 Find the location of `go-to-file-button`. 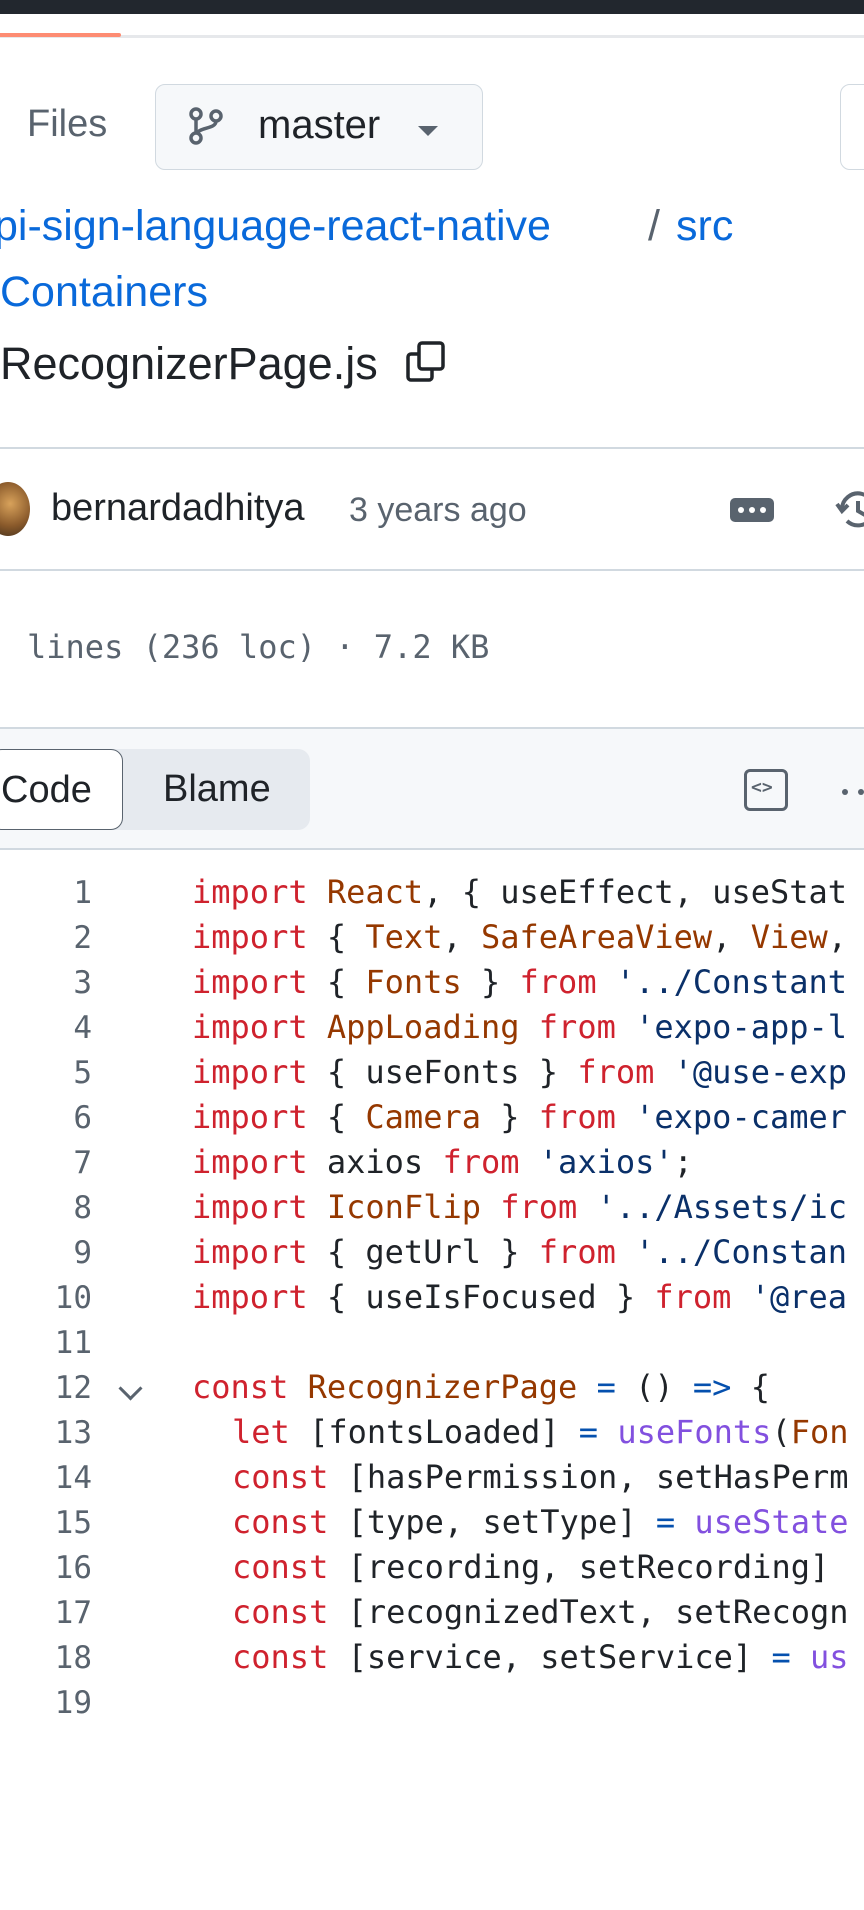

go-to-file-button is located at coordinates (852, 127).